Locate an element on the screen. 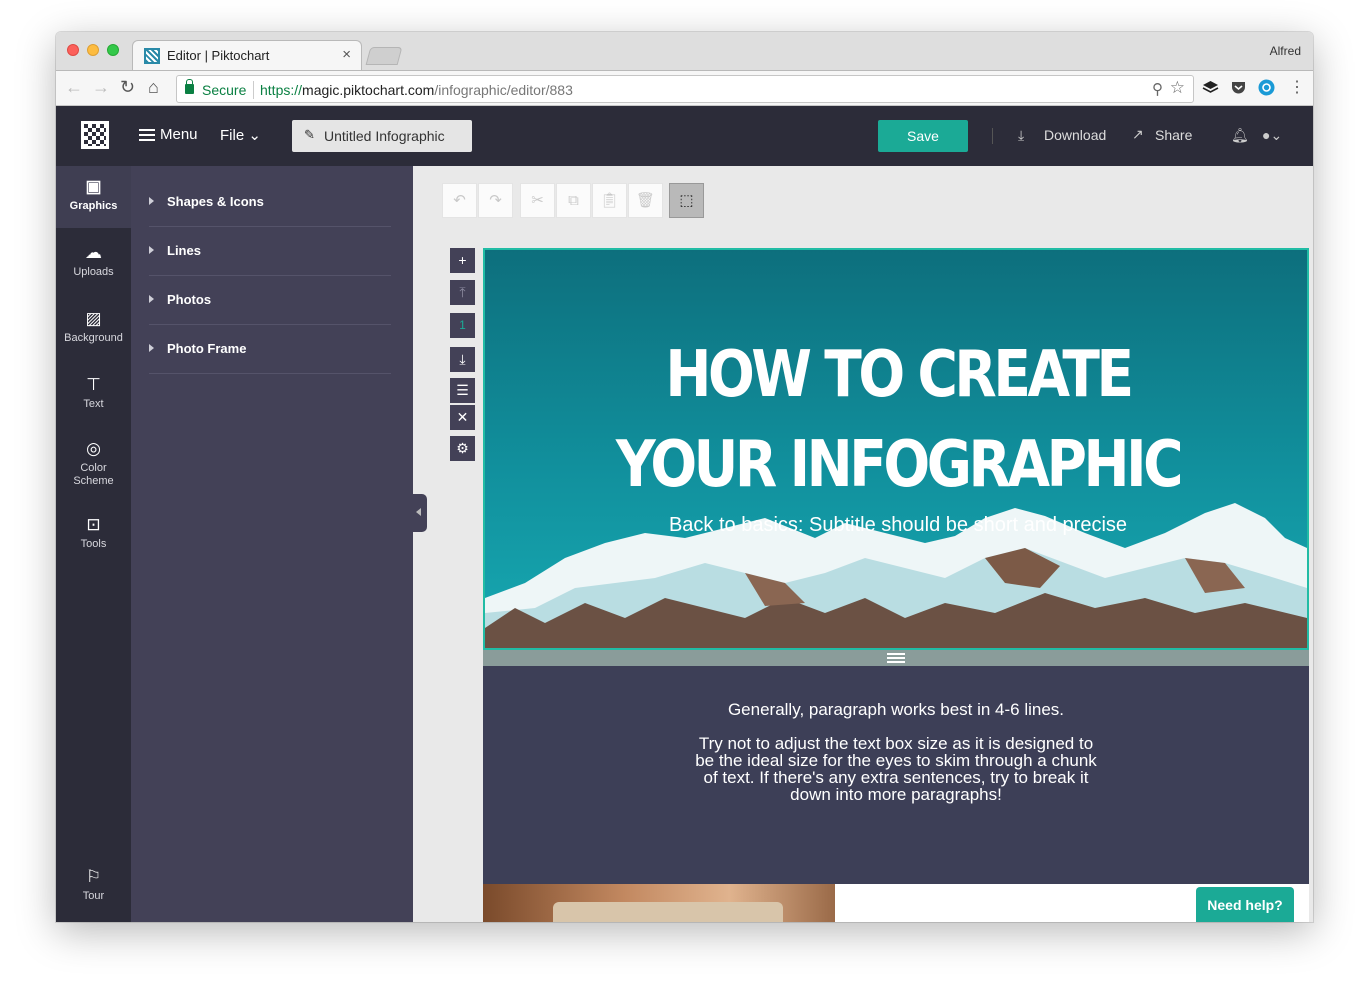 The height and width of the screenshot is (1002, 1369). download-icon: ⤓ is located at coordinates (1021, 135).